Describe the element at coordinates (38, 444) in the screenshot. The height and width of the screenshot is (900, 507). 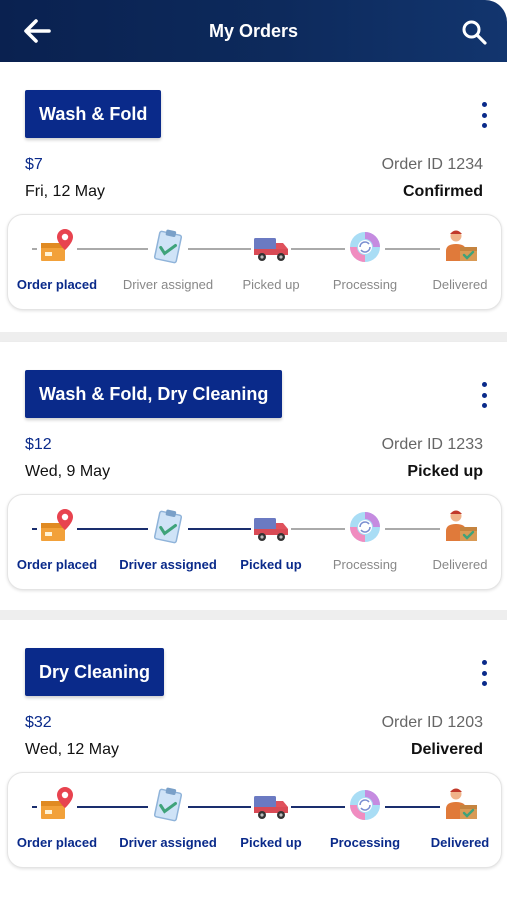
I see `order-price: $12` at that location.